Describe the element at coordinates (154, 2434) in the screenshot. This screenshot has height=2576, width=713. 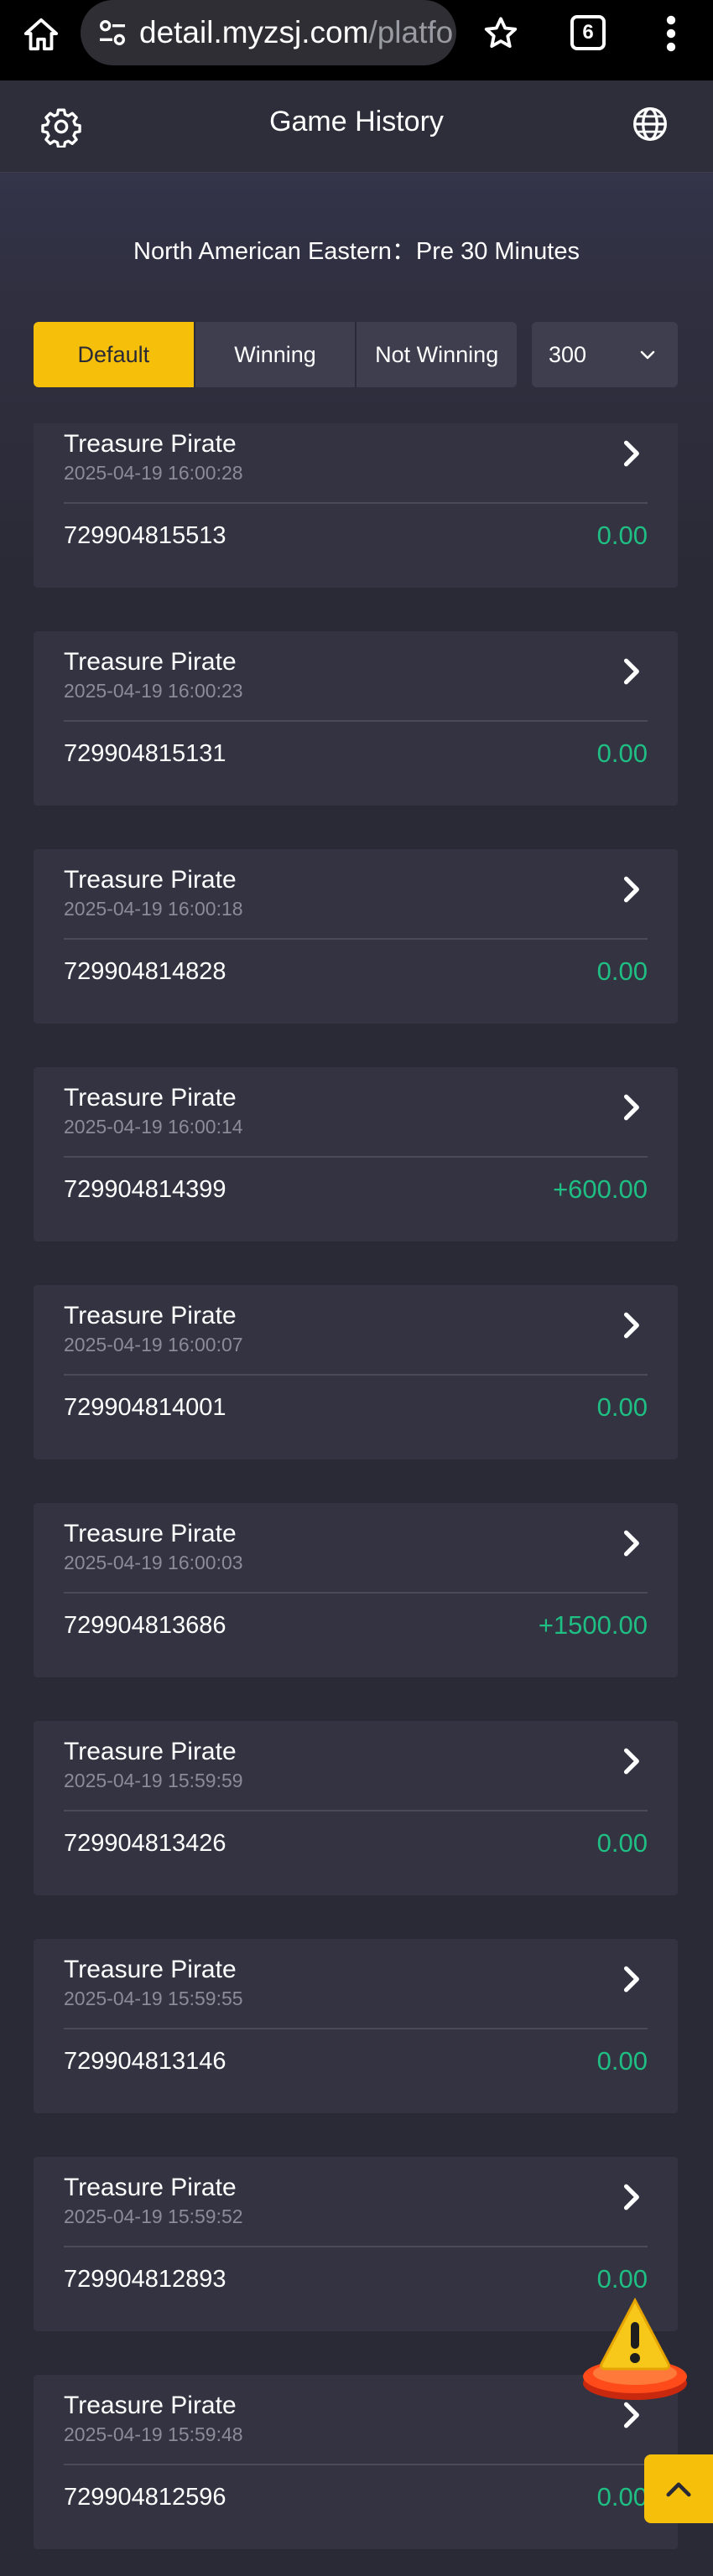
I see `record-timestamp: 2025-04-19 15:59:48` at that location.